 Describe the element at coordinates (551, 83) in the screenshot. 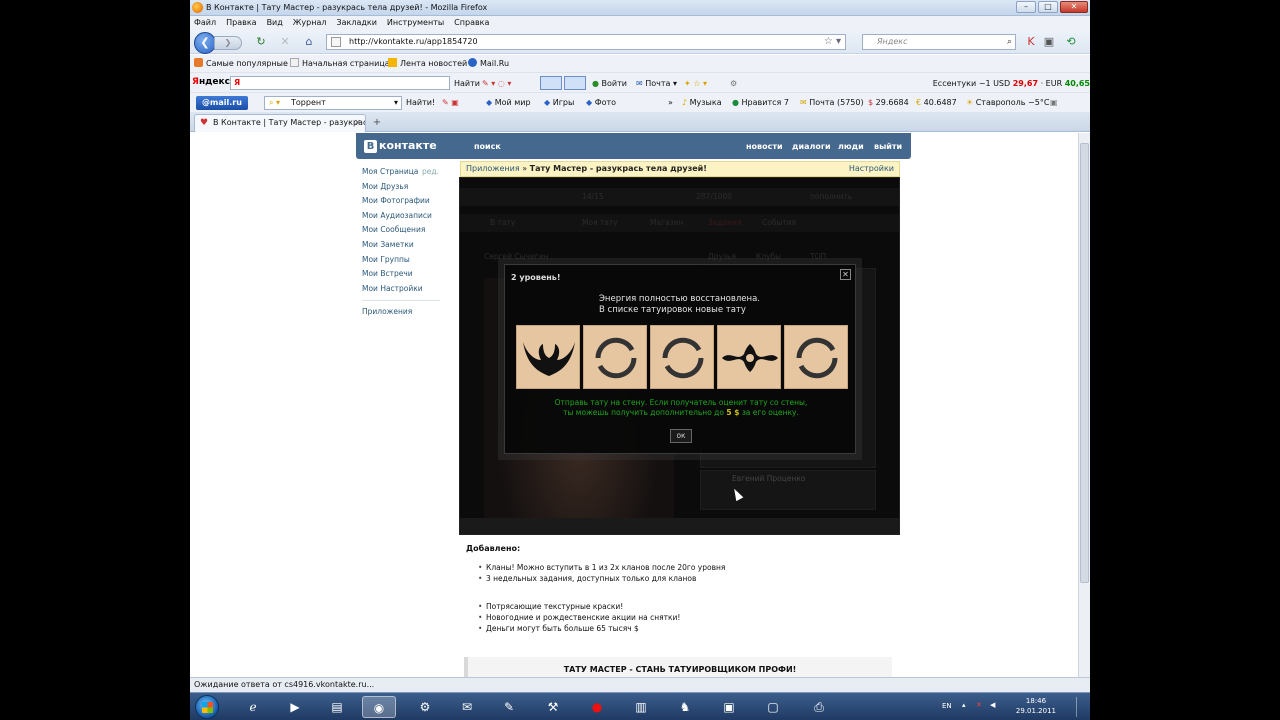

I see `yandex-toggle-button` at that location.